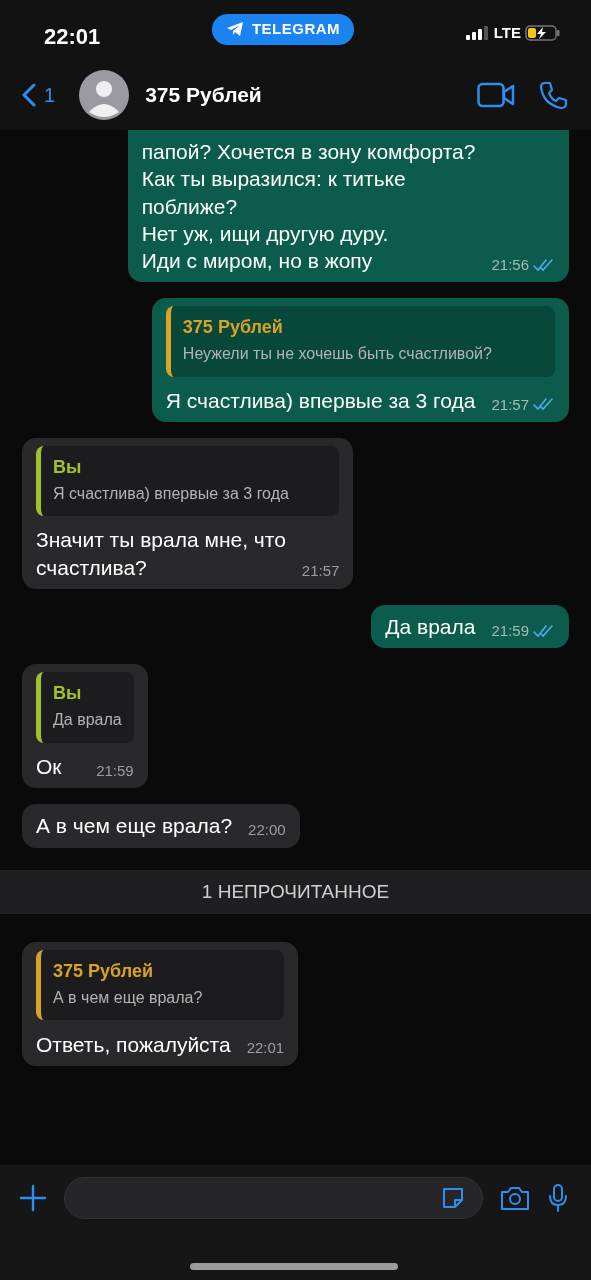 The height and width of the screenshot is (1280, 591). What do you see at coordinates (234, 29) in the screenshot?
I see `paper-plane-icon` at bounding box center [234, 29].